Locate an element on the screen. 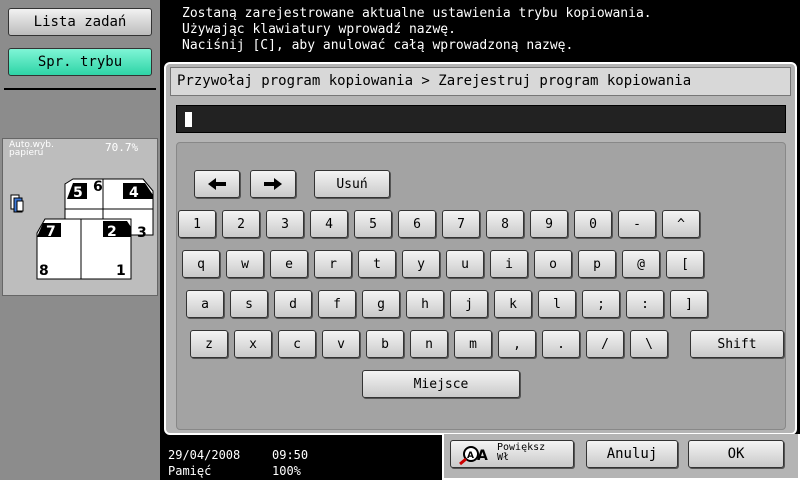 This screenshot has height=480, width=800. key-row2-10: @ is located at coordinates (641, 264).